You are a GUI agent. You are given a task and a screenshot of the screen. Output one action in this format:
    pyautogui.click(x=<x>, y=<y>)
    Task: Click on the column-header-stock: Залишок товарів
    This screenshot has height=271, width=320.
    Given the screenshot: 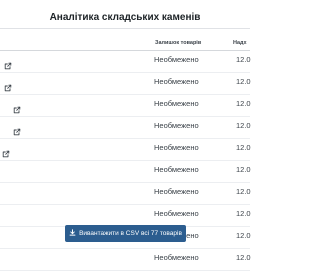 What is the action you would take?
    pyautogui.click(x=178, y=43)
    